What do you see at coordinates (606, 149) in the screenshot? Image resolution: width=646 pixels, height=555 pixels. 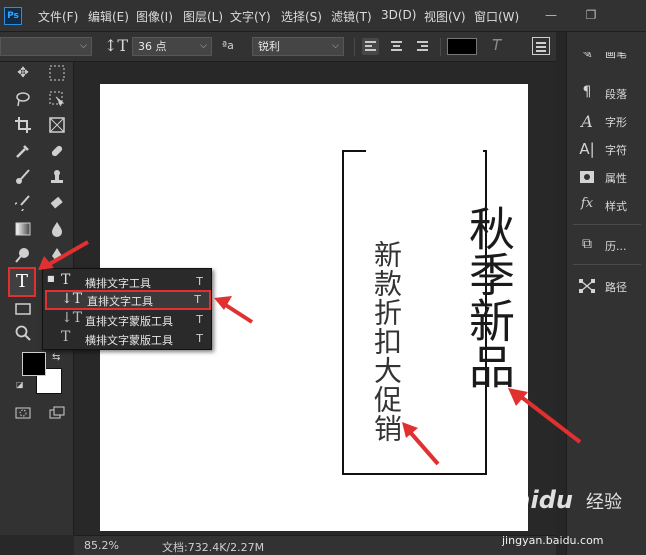 I see `panel-character: A| 字符` at bounding box center [606, 149].